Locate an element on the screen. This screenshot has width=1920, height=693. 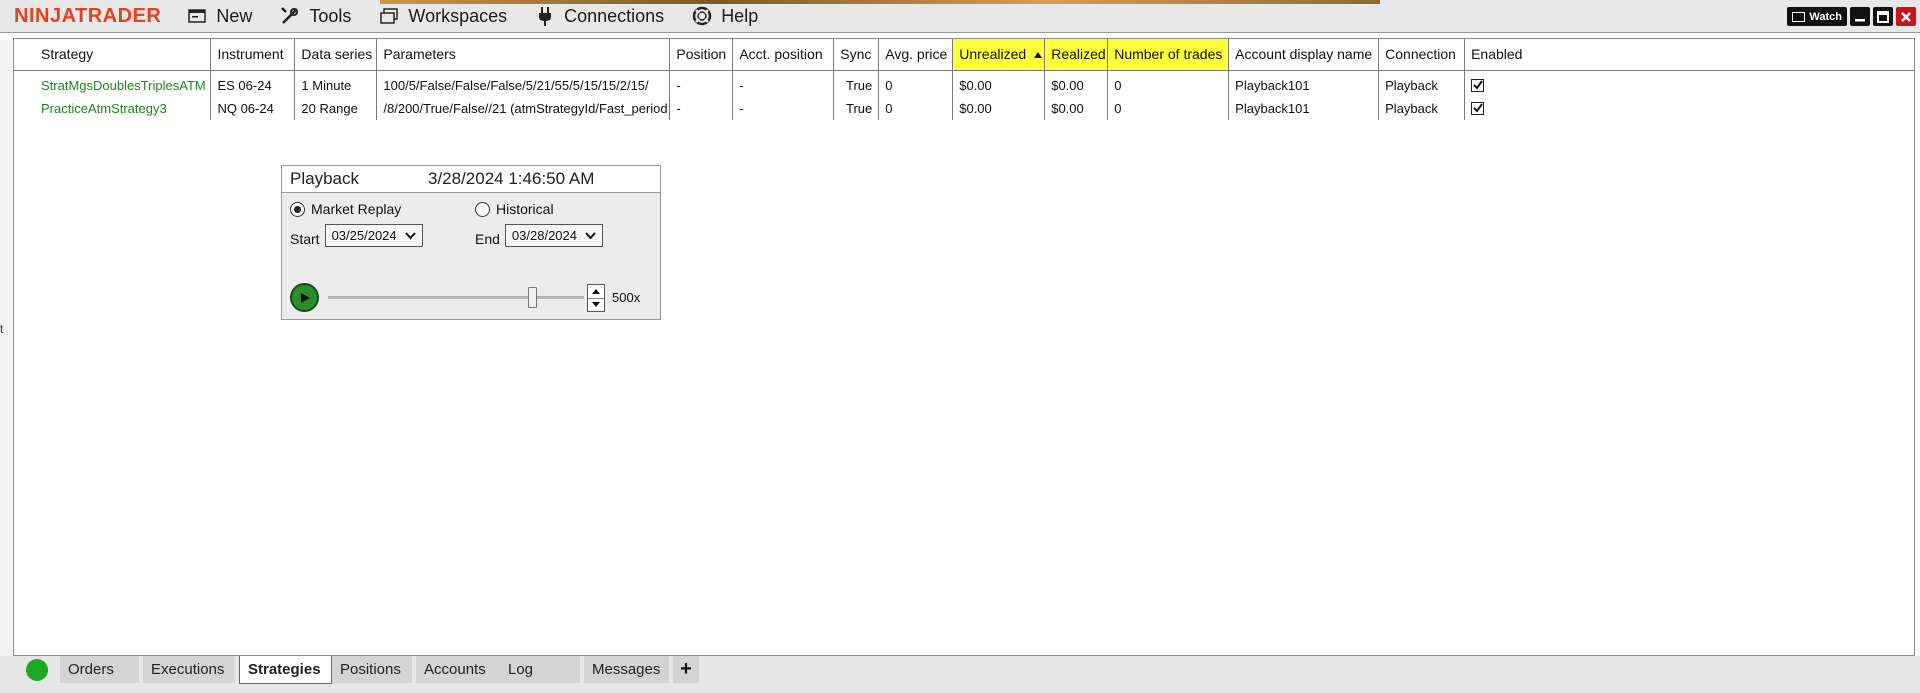
menu-tools-label: Tools is located at coordinates (330, 15).